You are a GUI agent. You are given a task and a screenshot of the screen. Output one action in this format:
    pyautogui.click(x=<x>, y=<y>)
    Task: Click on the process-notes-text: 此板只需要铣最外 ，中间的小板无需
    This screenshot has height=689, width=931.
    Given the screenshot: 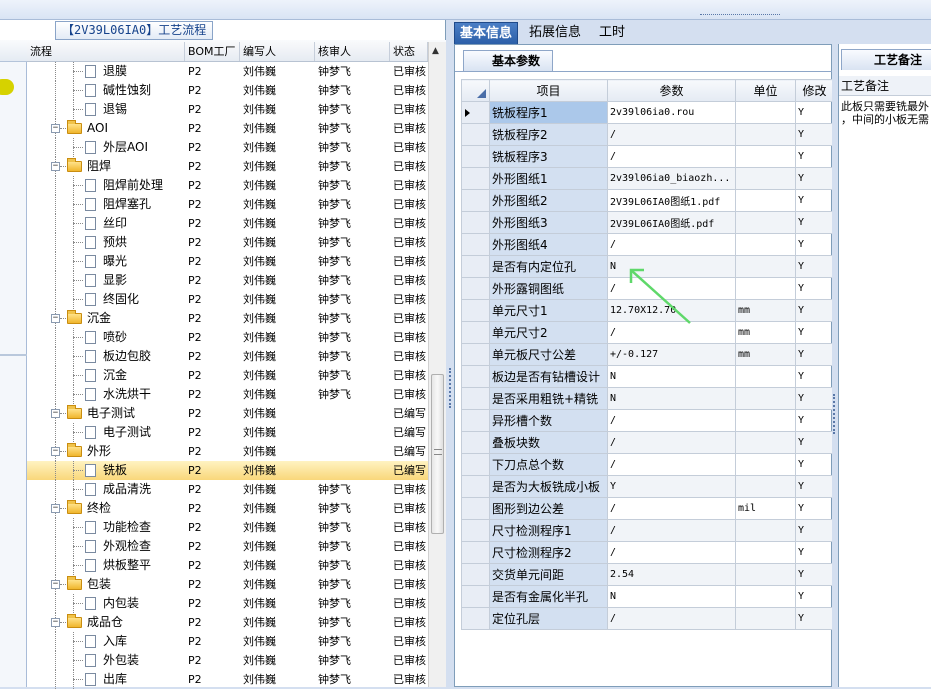 What is the action you would take?
    pyautogui.click(x=885, y=113)
    